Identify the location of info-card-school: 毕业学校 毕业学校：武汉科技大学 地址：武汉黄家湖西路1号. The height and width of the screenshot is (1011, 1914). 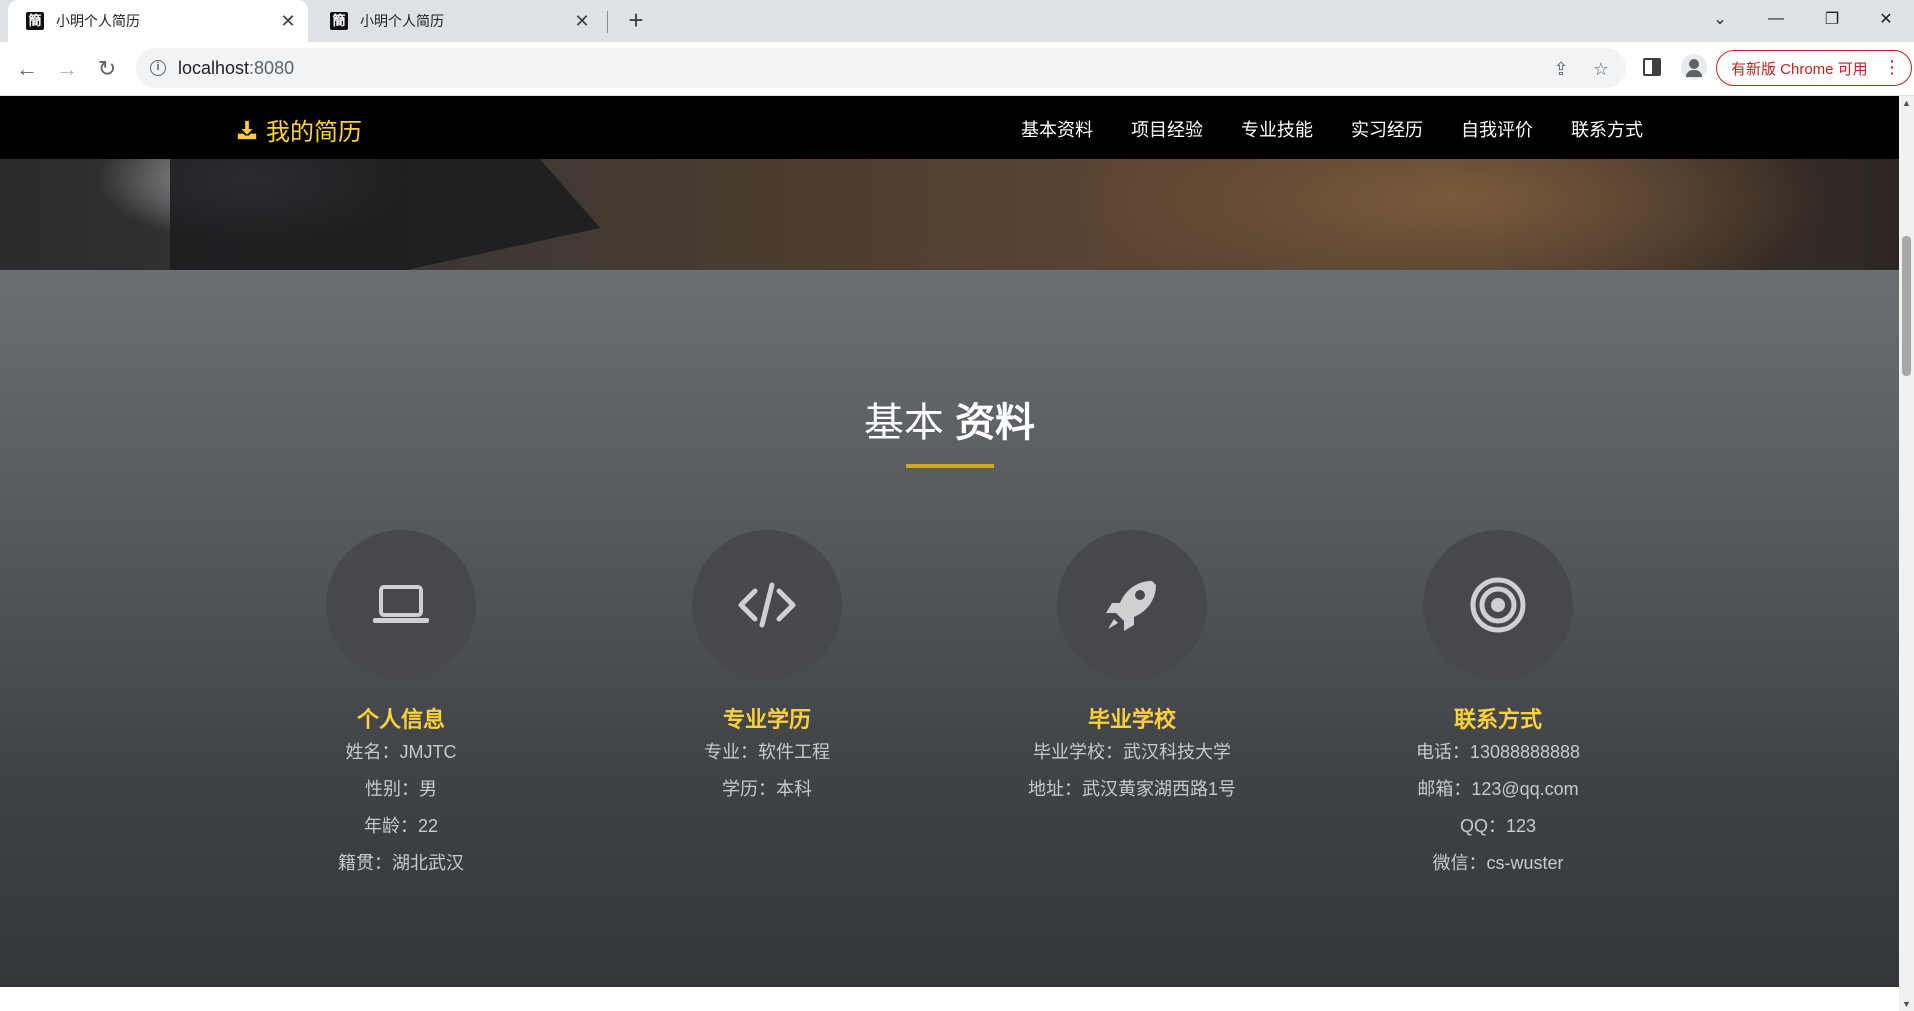
(1132, 669).